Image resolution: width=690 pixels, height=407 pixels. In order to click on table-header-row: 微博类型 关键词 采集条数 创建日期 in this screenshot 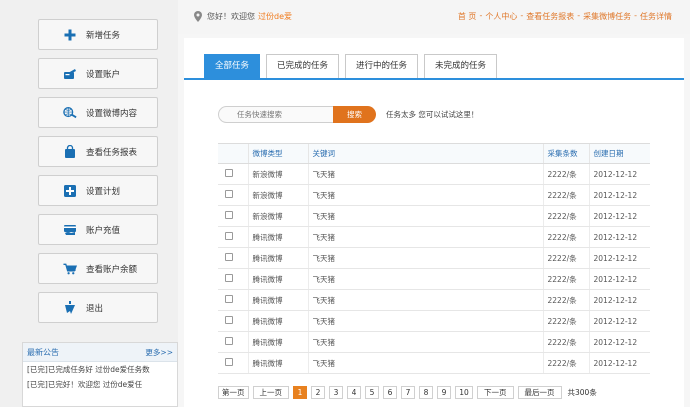, I will do `click(434, 153)`.